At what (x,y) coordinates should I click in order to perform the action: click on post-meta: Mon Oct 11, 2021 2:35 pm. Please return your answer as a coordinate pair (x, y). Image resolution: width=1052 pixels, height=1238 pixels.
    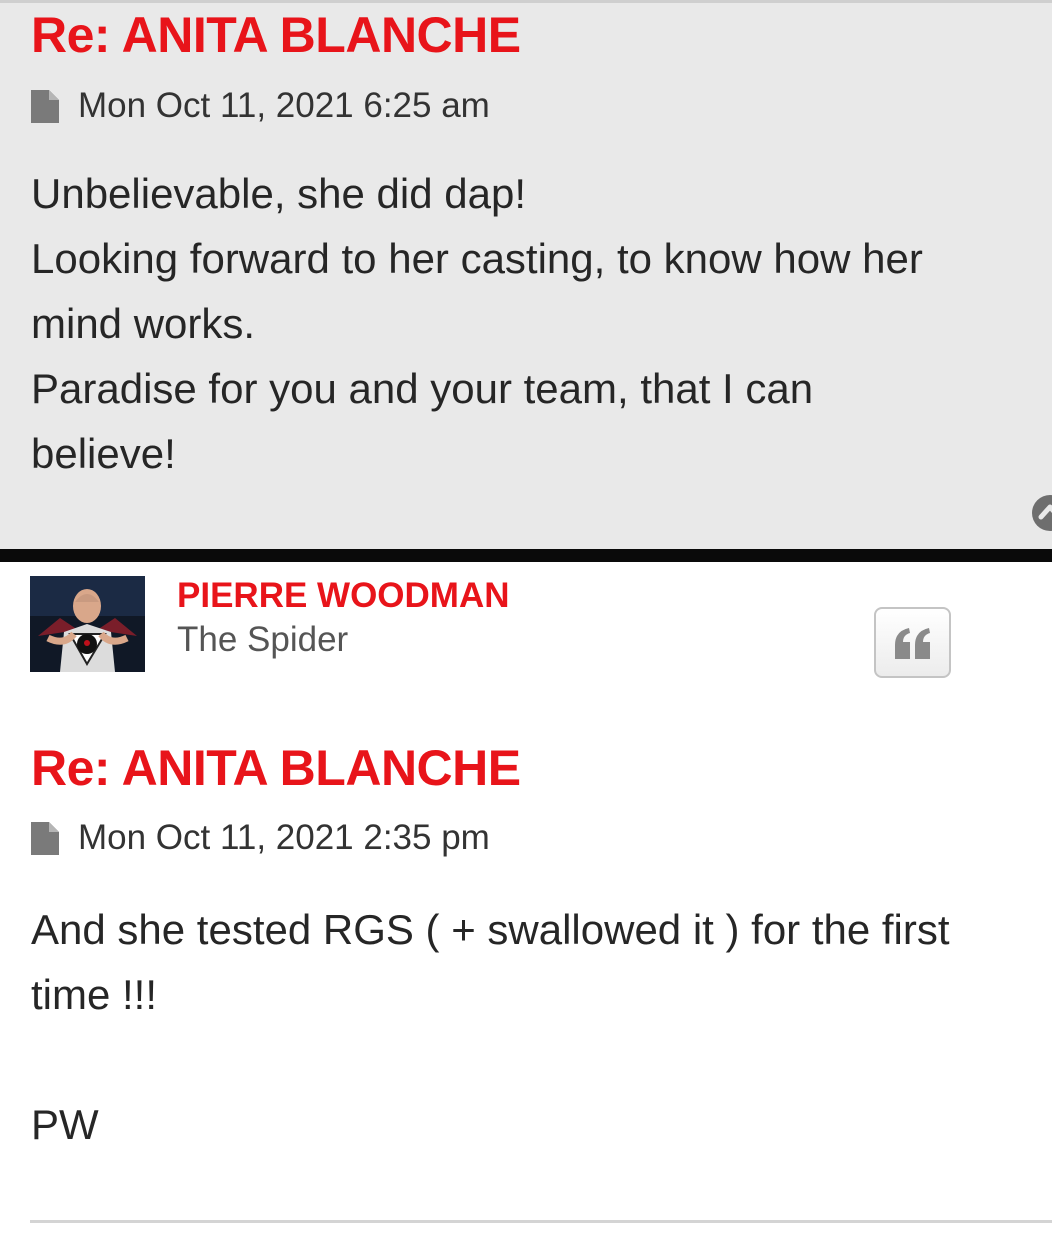
    Looking at the image, I should click on (260, 838).